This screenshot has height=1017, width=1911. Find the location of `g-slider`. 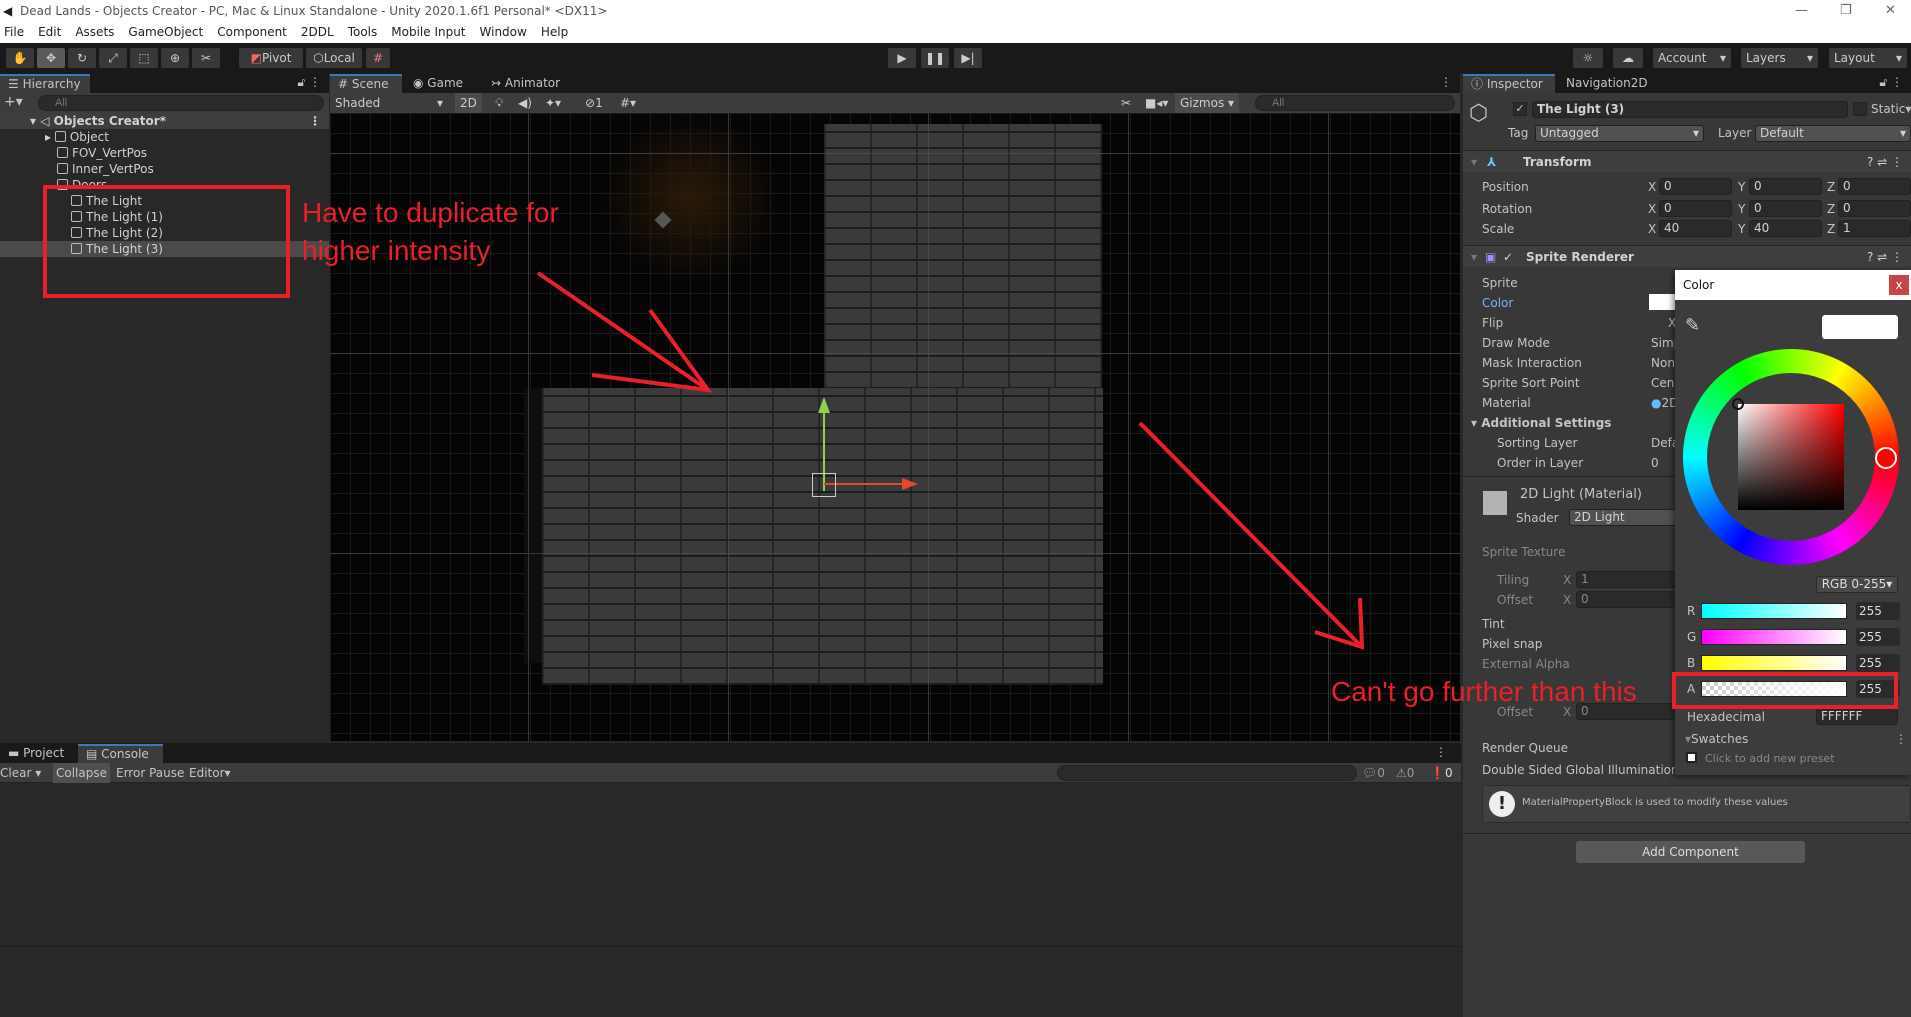

g-slider is located at coordinates (1774, 637).